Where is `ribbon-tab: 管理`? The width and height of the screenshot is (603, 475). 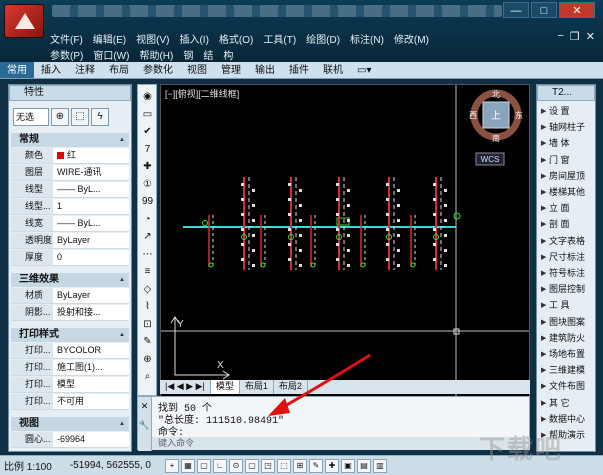 ribbon-tab: 管理 is located at coordinates (231, 70).